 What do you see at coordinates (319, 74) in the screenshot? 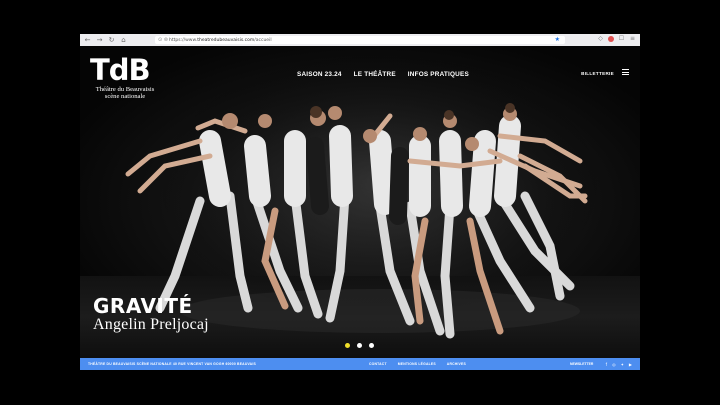
I see `nav-saison: SAISON 23.24` at bounding box center [319, 74].